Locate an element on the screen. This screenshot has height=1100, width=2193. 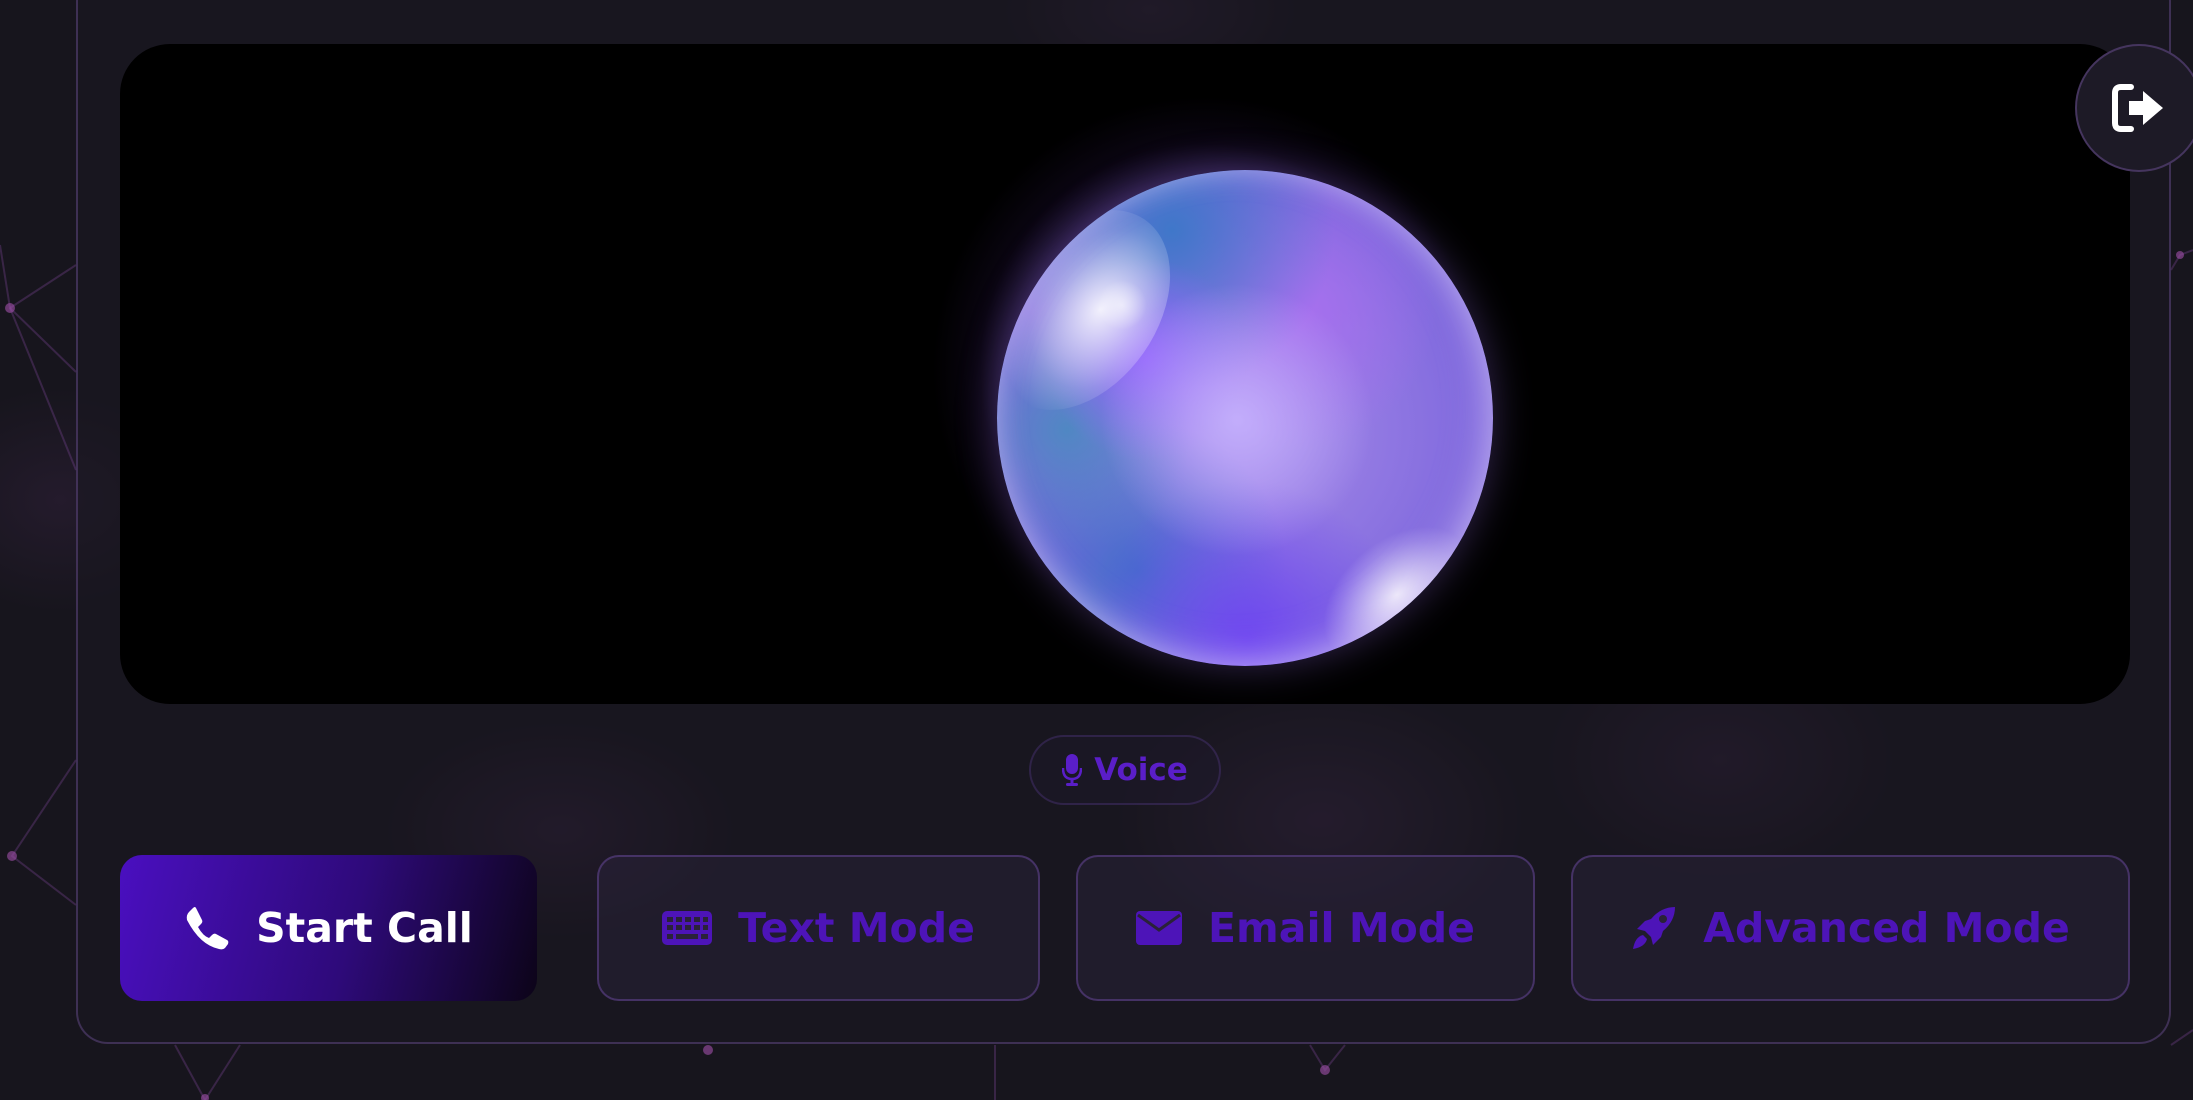
start-call-label: Start Call is located at coordinates (364, 928).